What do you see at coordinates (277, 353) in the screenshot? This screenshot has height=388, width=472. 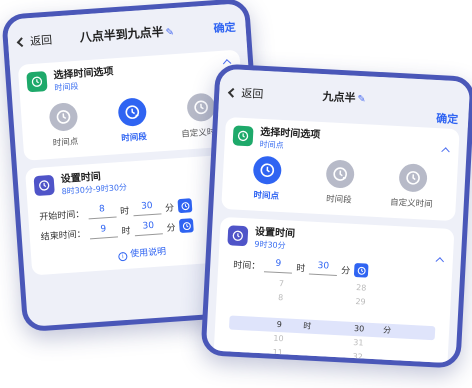 I see `hour-option: 11` at bounding box center [277, 353].